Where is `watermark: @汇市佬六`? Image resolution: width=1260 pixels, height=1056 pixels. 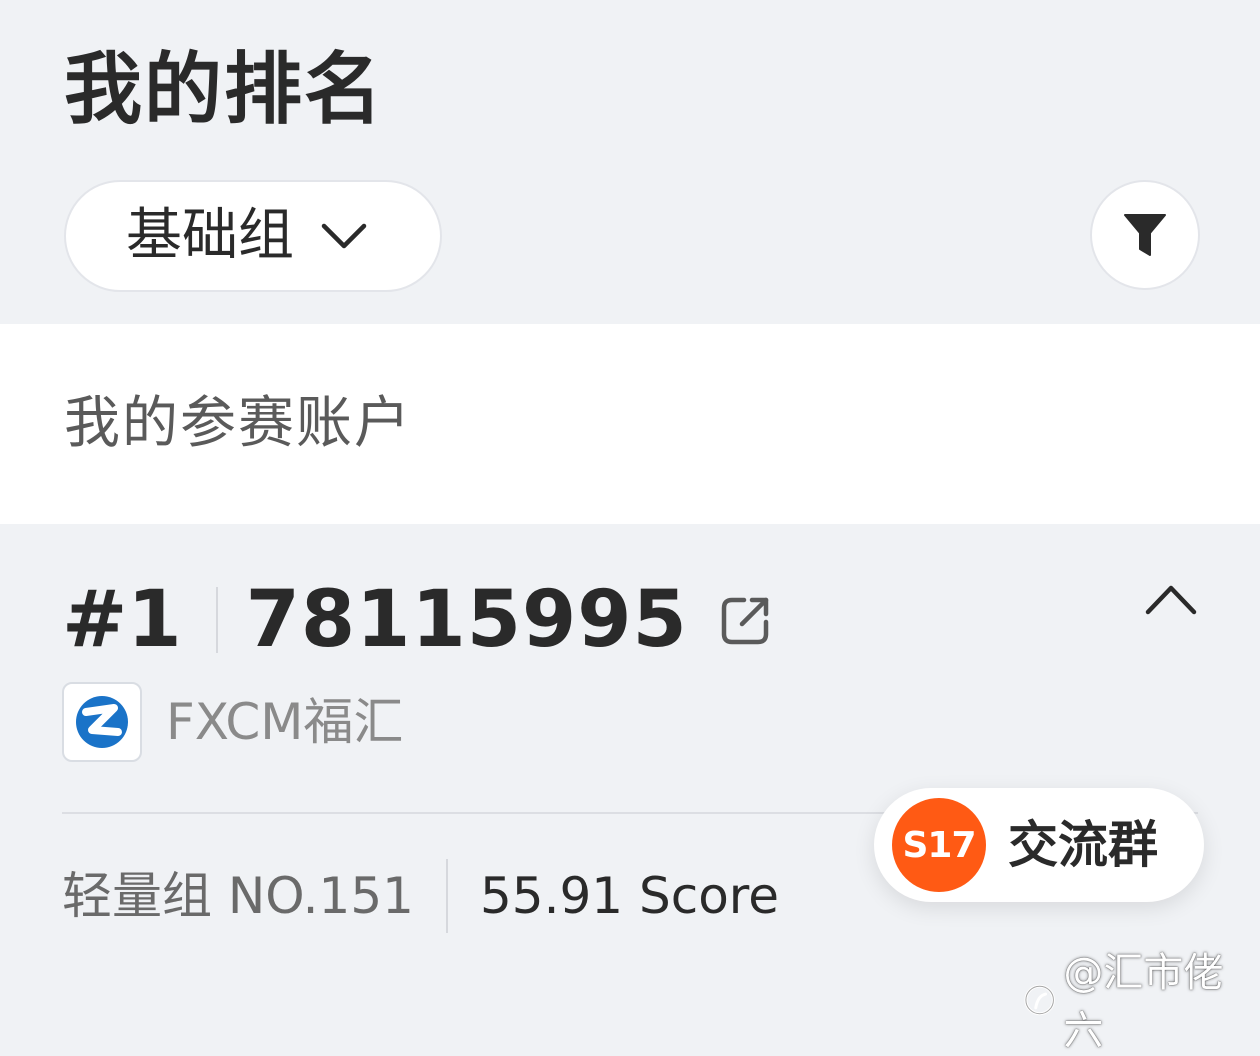
watermark: @汇市佬六 is located at coordinates (1140, 1002).